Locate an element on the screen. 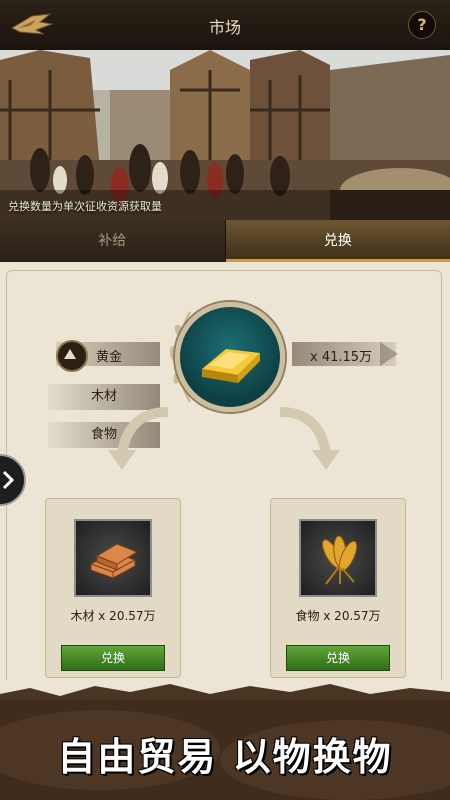 This screenshot has width=450, height=800. food-card-image is located at coordinates (338, 558).